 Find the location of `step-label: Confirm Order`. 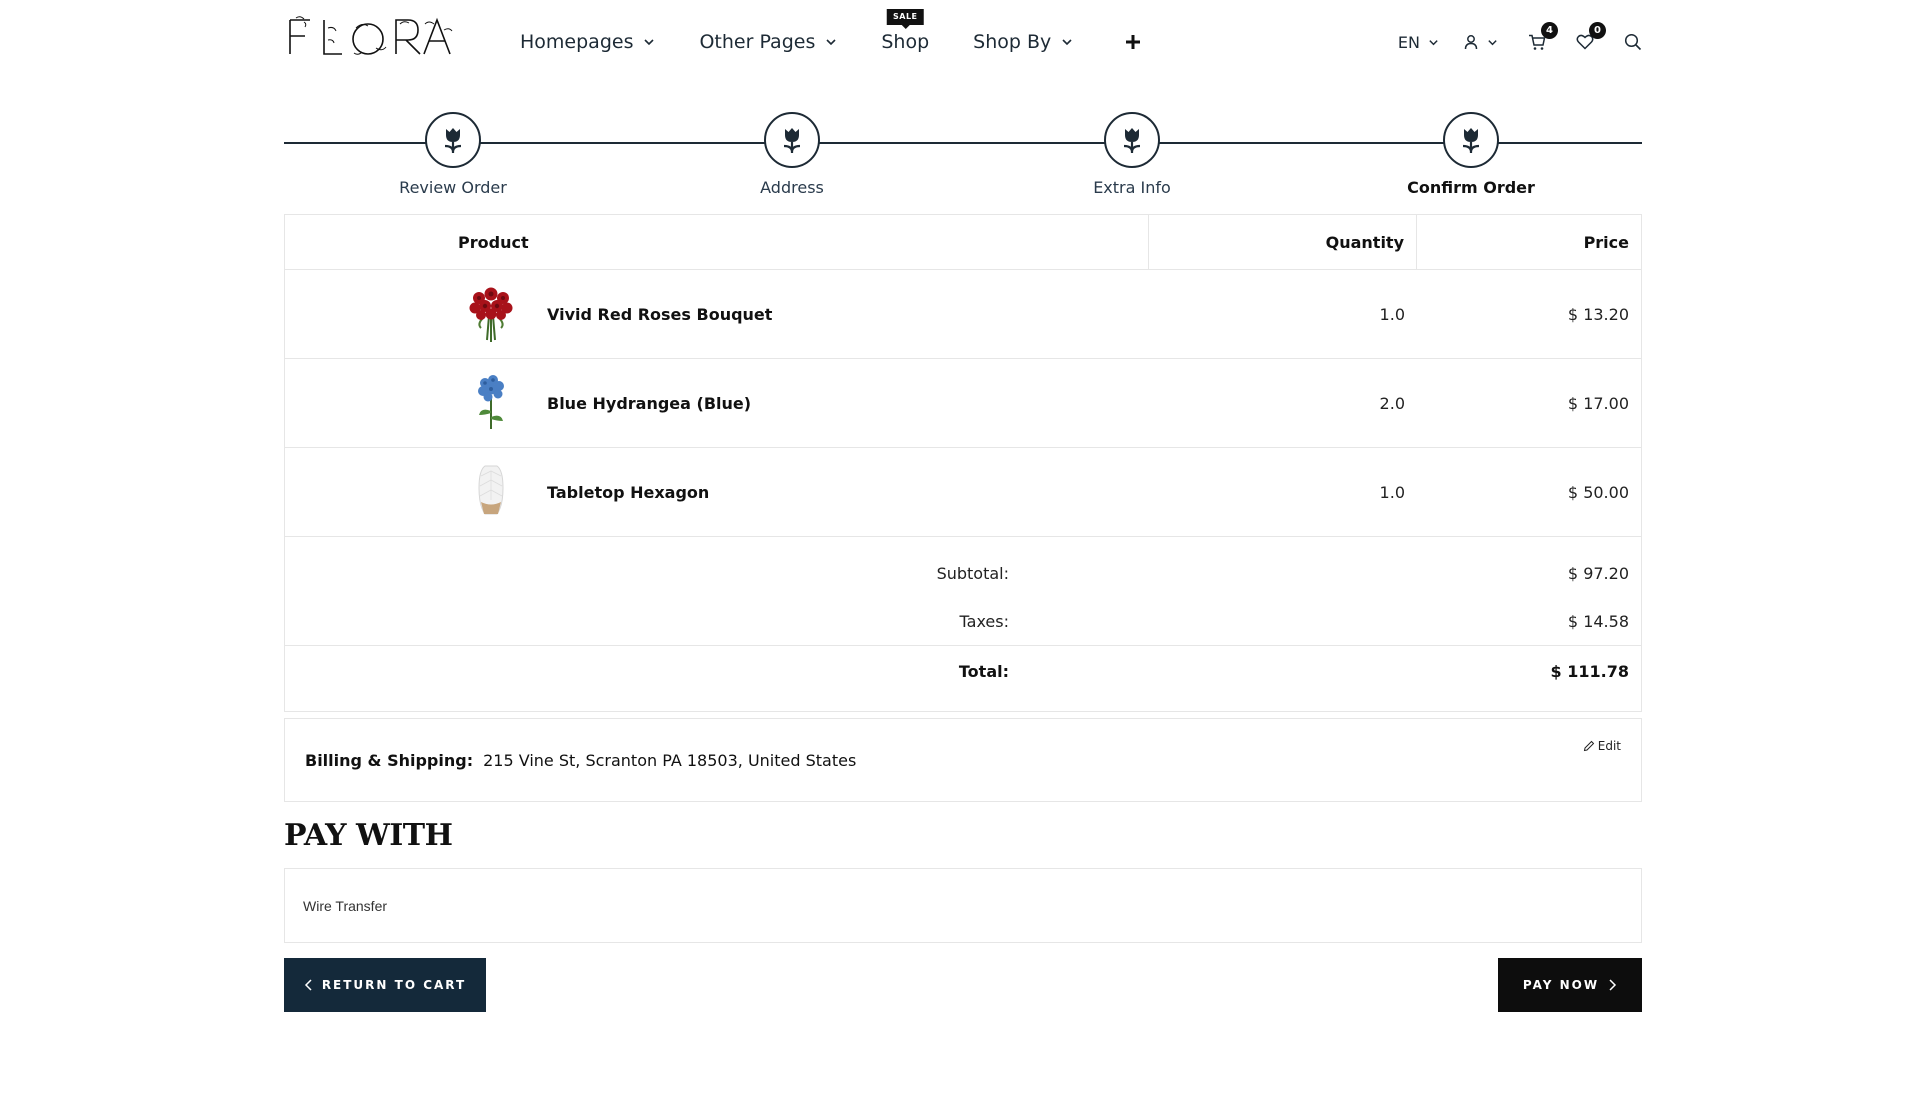

step-label: Confirm Order is located at coordinates (1471, 187).